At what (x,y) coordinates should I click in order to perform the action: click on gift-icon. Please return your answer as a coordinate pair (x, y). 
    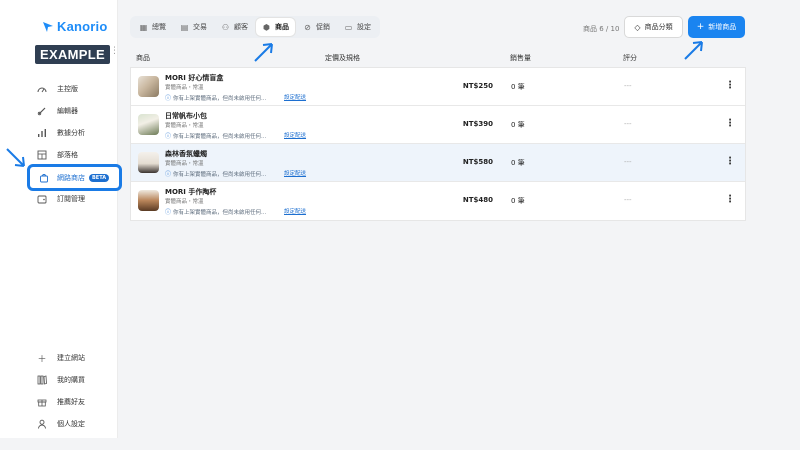
    Looking at the image, I should click on (42, 402).